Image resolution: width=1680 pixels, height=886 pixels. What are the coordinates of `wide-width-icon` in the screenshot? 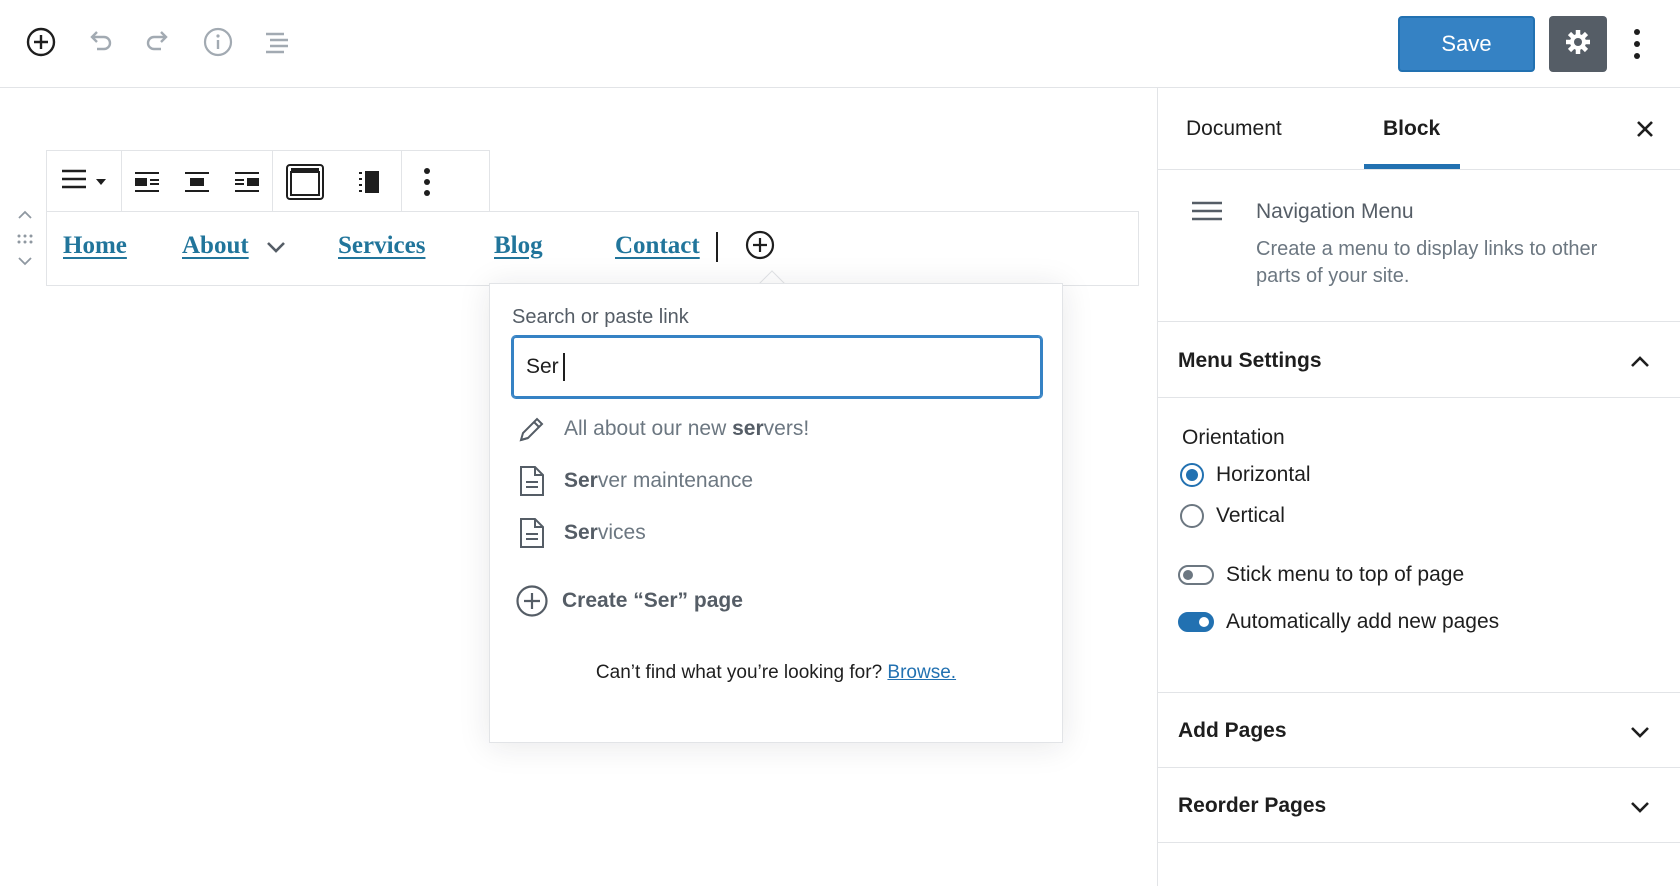 It's located at (305, 182).